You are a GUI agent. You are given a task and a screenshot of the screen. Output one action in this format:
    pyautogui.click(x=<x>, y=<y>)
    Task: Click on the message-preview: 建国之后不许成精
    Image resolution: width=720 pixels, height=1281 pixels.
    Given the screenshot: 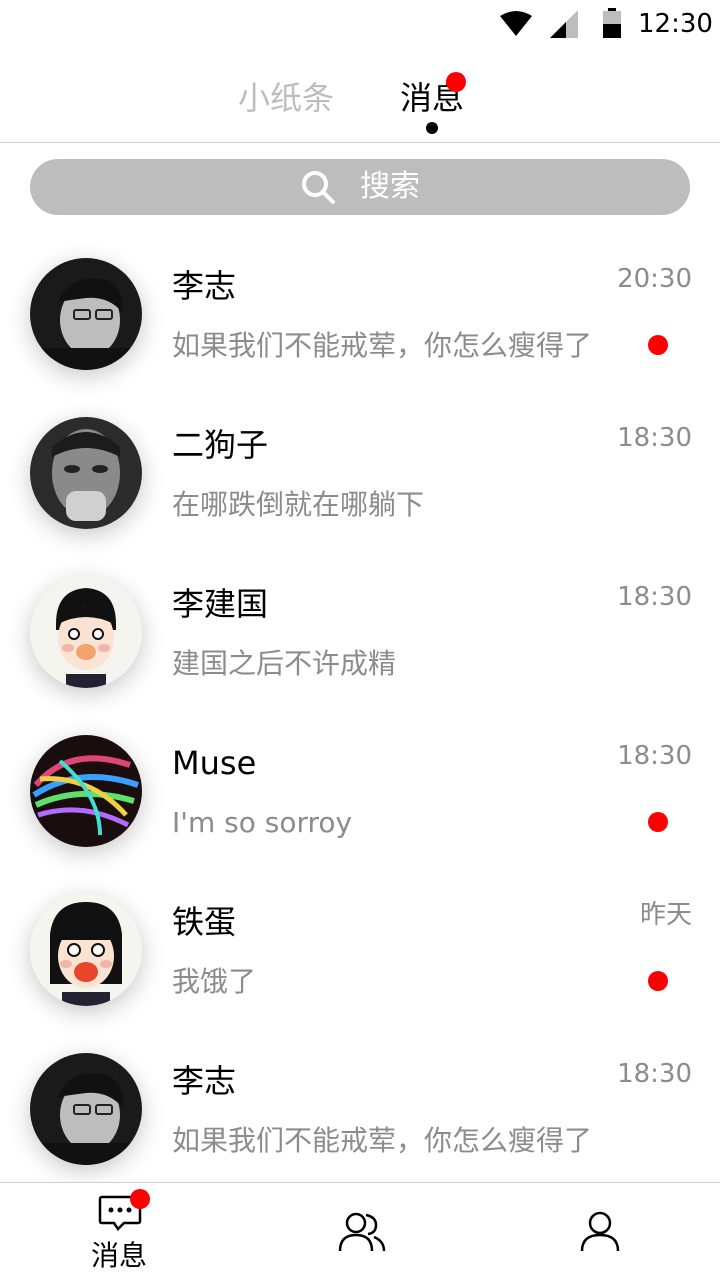 What is the action you would take?
    pyautogui.click(x=284, y=663)
    